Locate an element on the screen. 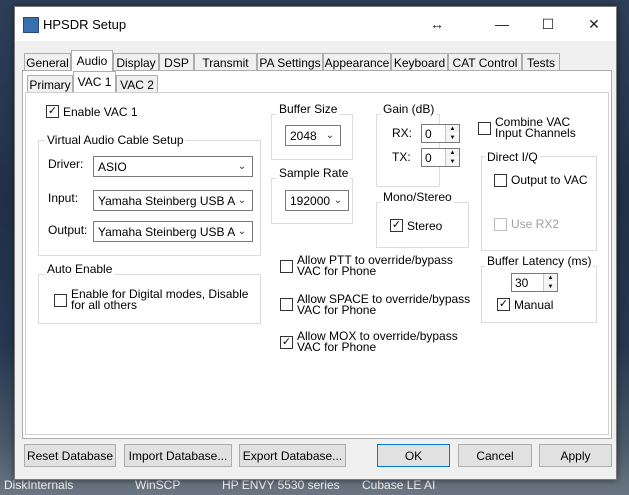 The image size is (629, 495). manual-latency-checkbox: ✓ is located at coordinates (503, 304).